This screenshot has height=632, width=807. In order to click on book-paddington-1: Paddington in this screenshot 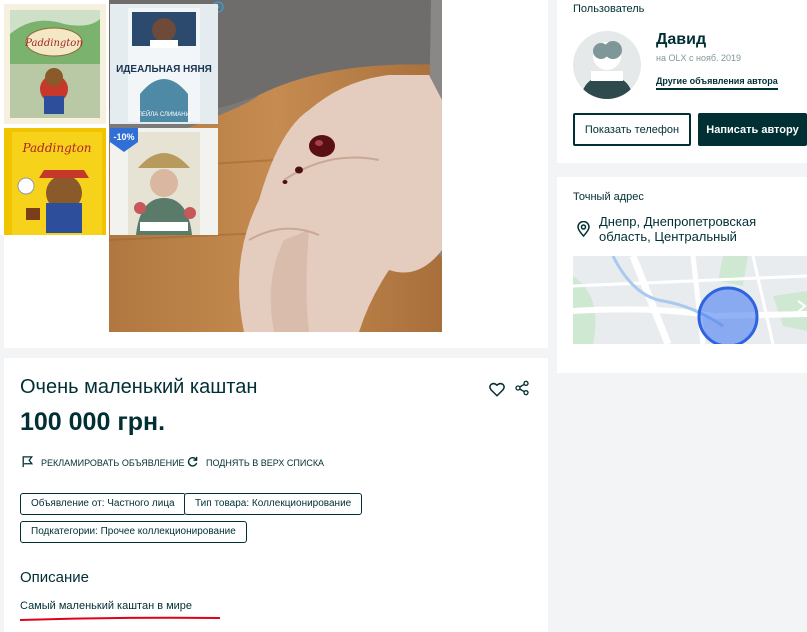, I will do `click(55, 64)`.